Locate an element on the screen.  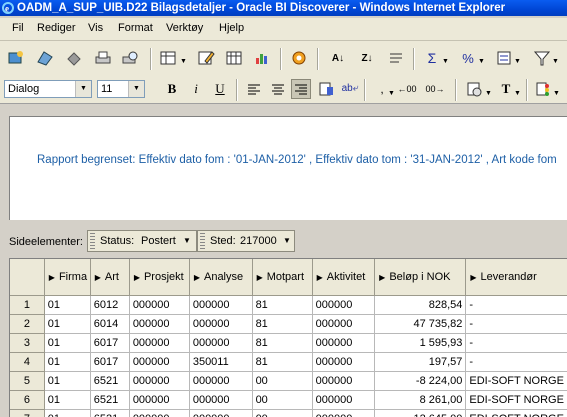
table-cell: 828,54 is located at coordinates (420, 305).